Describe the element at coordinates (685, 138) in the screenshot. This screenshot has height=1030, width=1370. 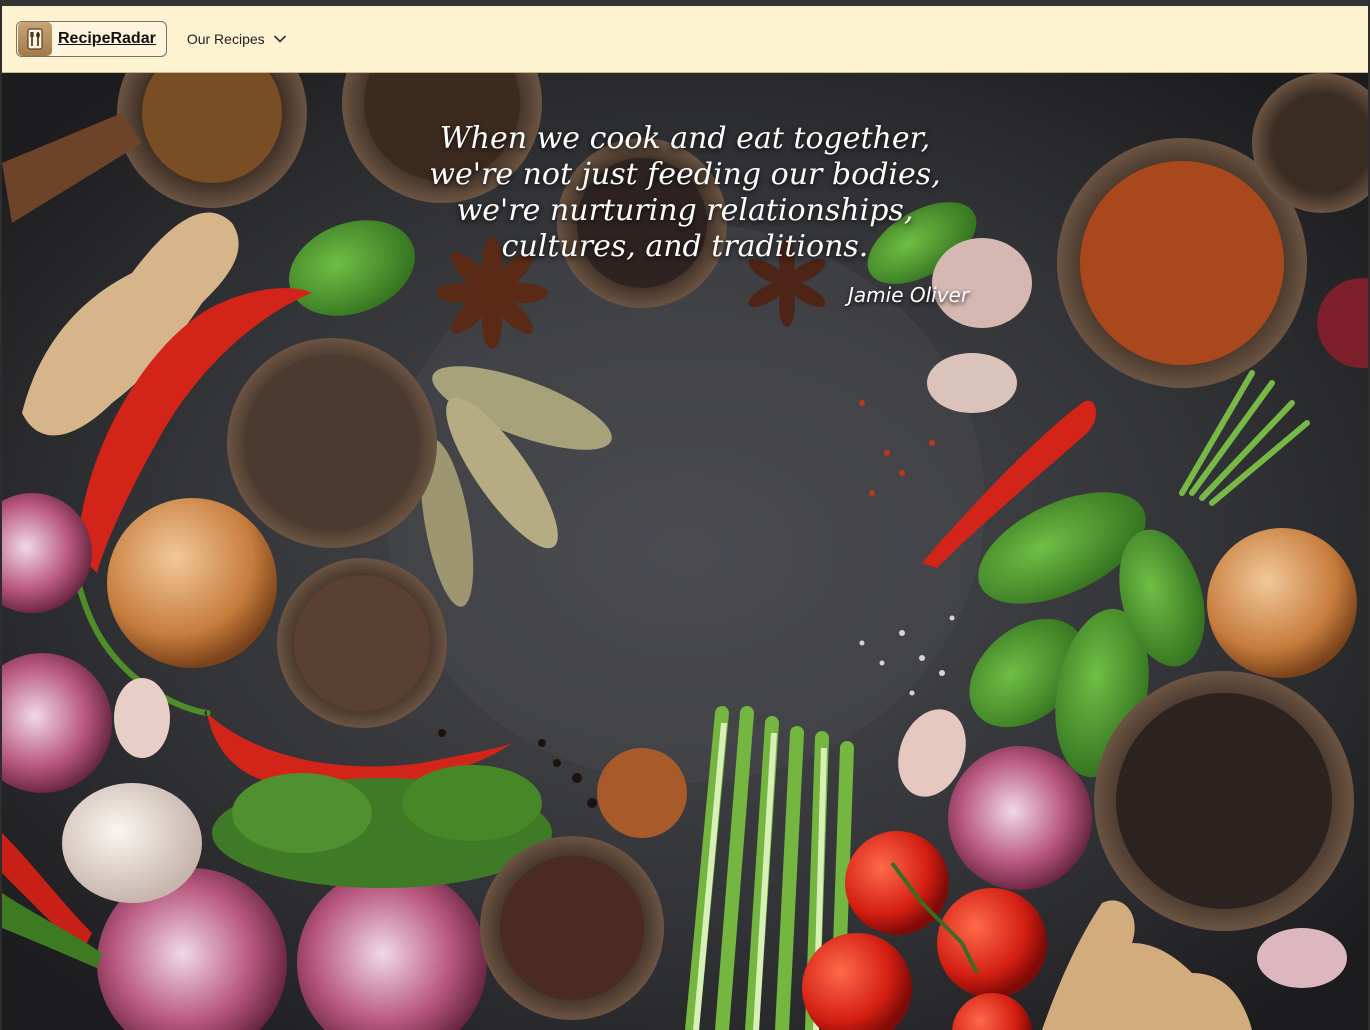
I see `quote-line: When we cook and eat together,` at that location.